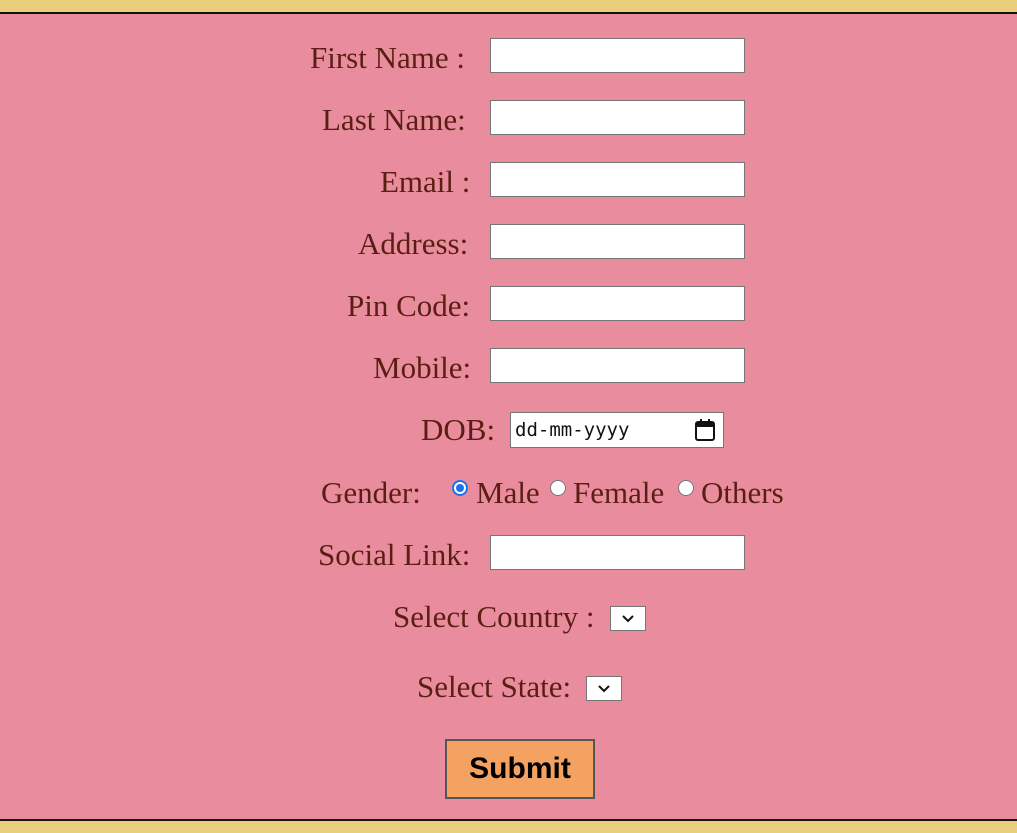 The height and width of the screenshot is (833, 1017). I want to click on email-label: Email :, so click(425, 181).